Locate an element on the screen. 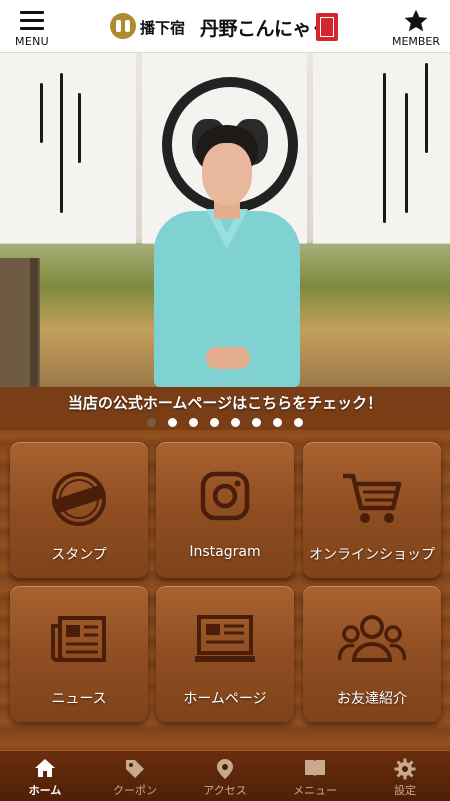 Image resolution: width=450 pixels, height=801 pixels. hamburger-icon is located at coordinates (32, 20).